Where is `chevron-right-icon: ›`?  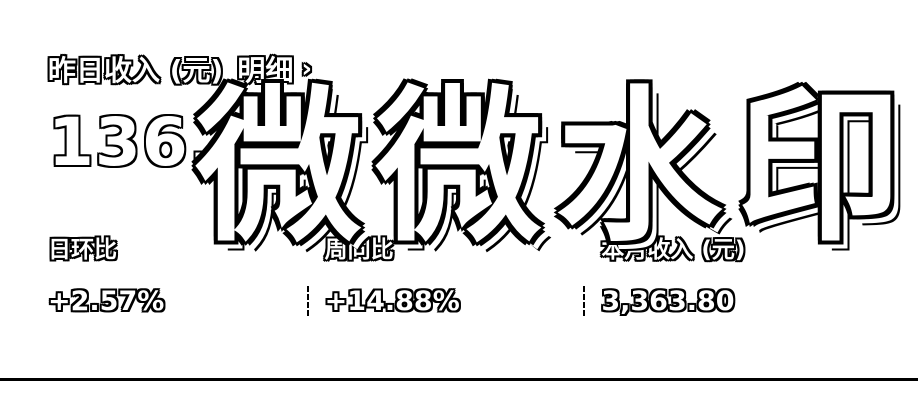
chevron-right-icon: › is located at coordinates (307, 69).